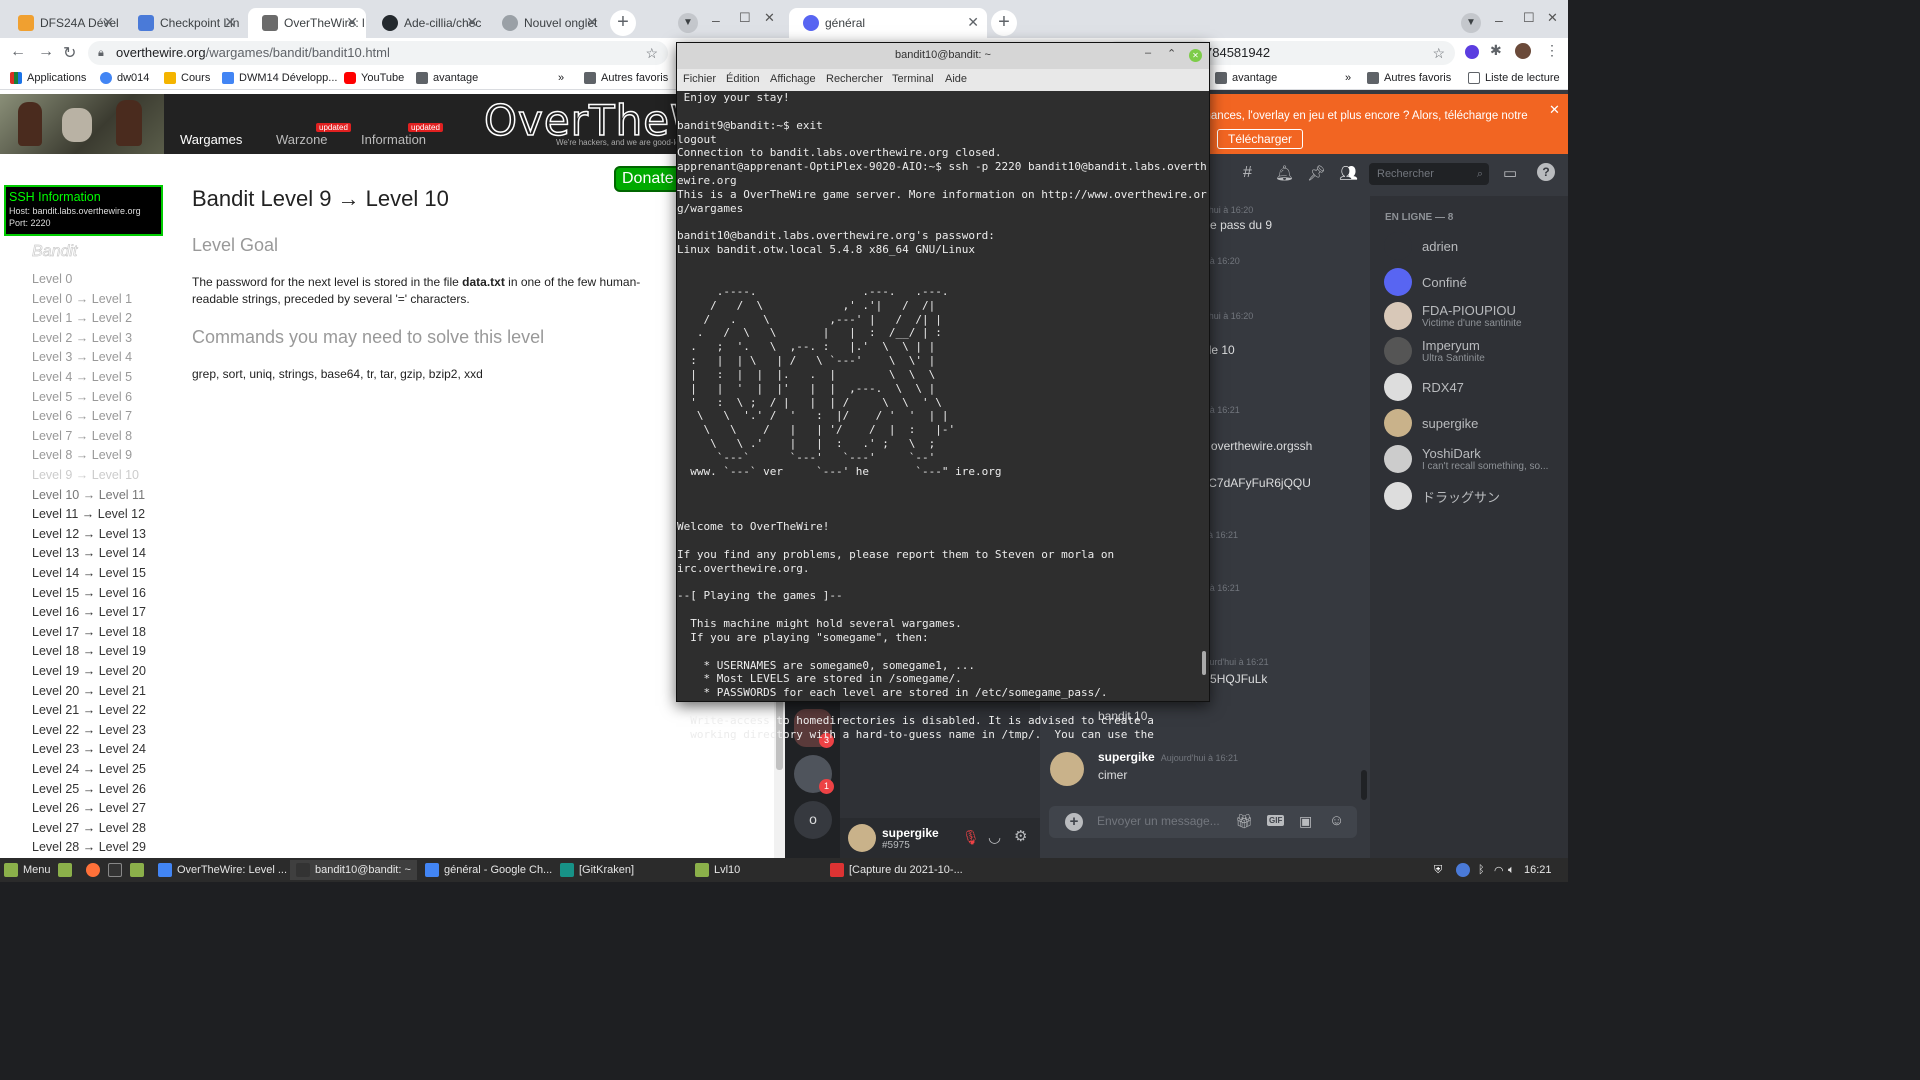 The image size is (1920, 1080). I want to click on sidebar-level-link: Level 12 → Level 13, so click(89, 534).